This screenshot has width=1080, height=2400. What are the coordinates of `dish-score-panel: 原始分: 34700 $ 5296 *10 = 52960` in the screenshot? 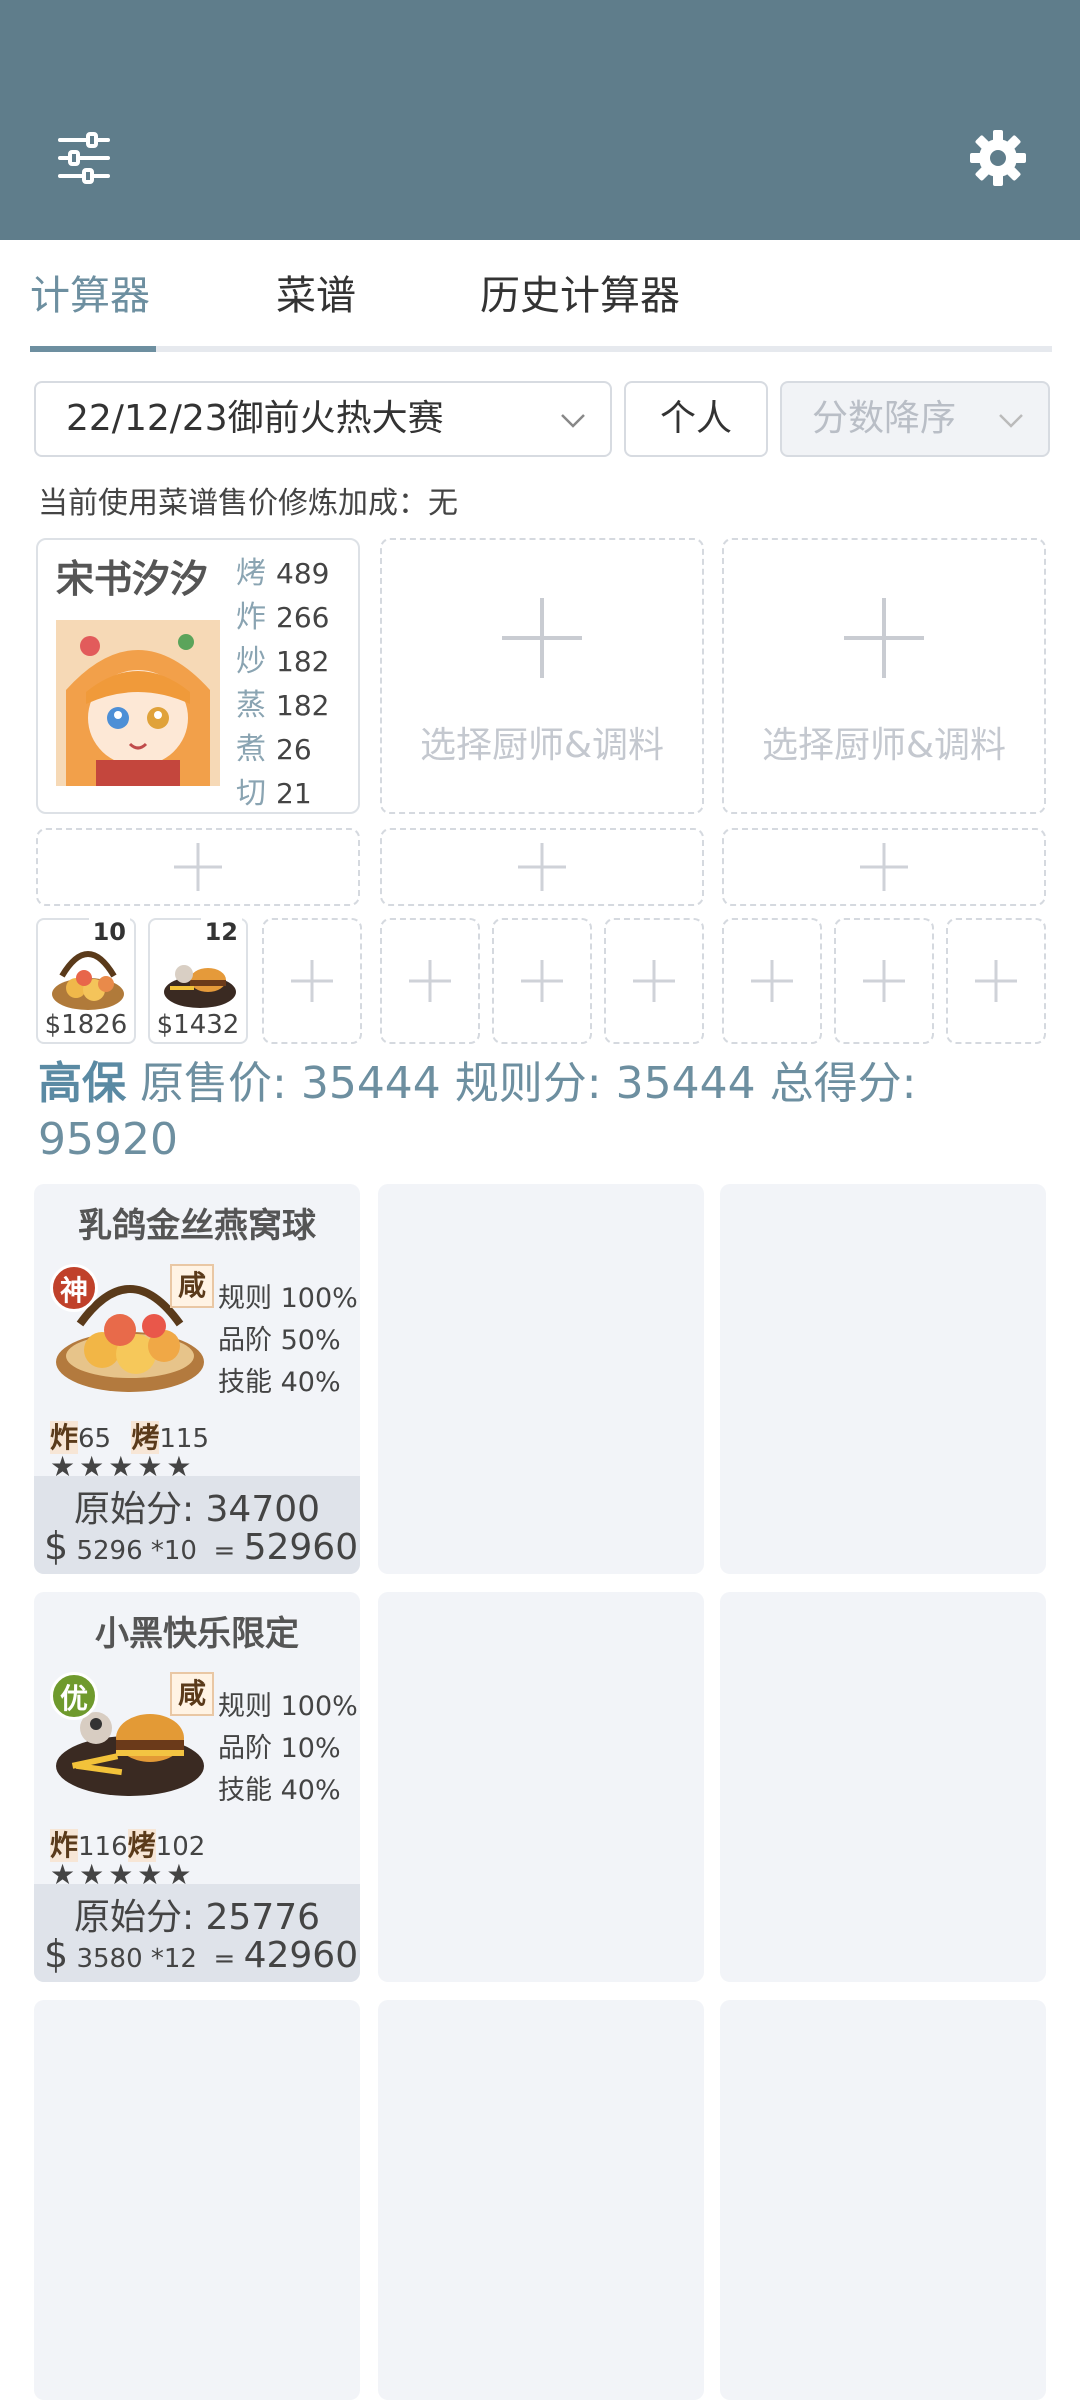 It's located at (197, 1525).